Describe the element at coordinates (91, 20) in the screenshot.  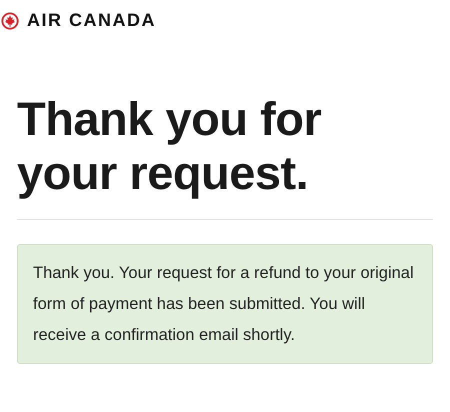
I see `logo-text: AIR CANADA` at that location.